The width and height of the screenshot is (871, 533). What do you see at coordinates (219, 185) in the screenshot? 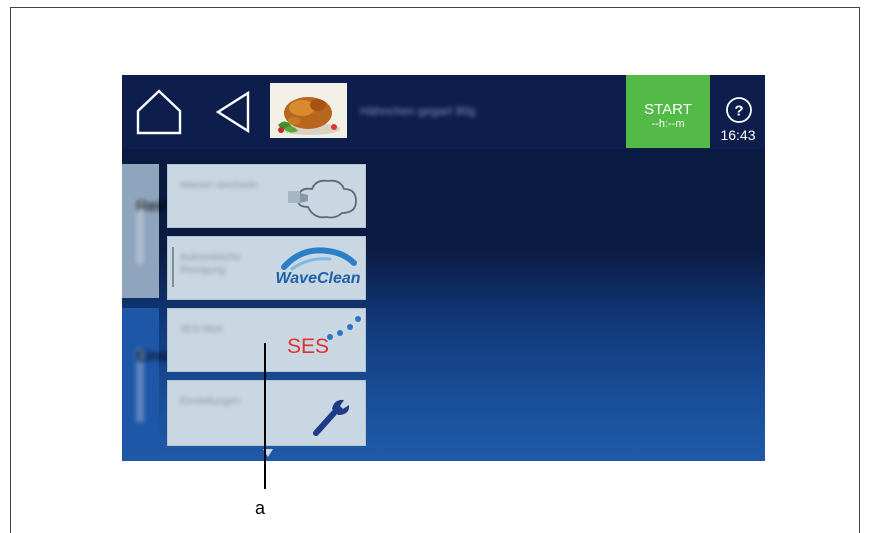
I see `tile-label: Wasser wechseln` at bounding box center [219, 185].